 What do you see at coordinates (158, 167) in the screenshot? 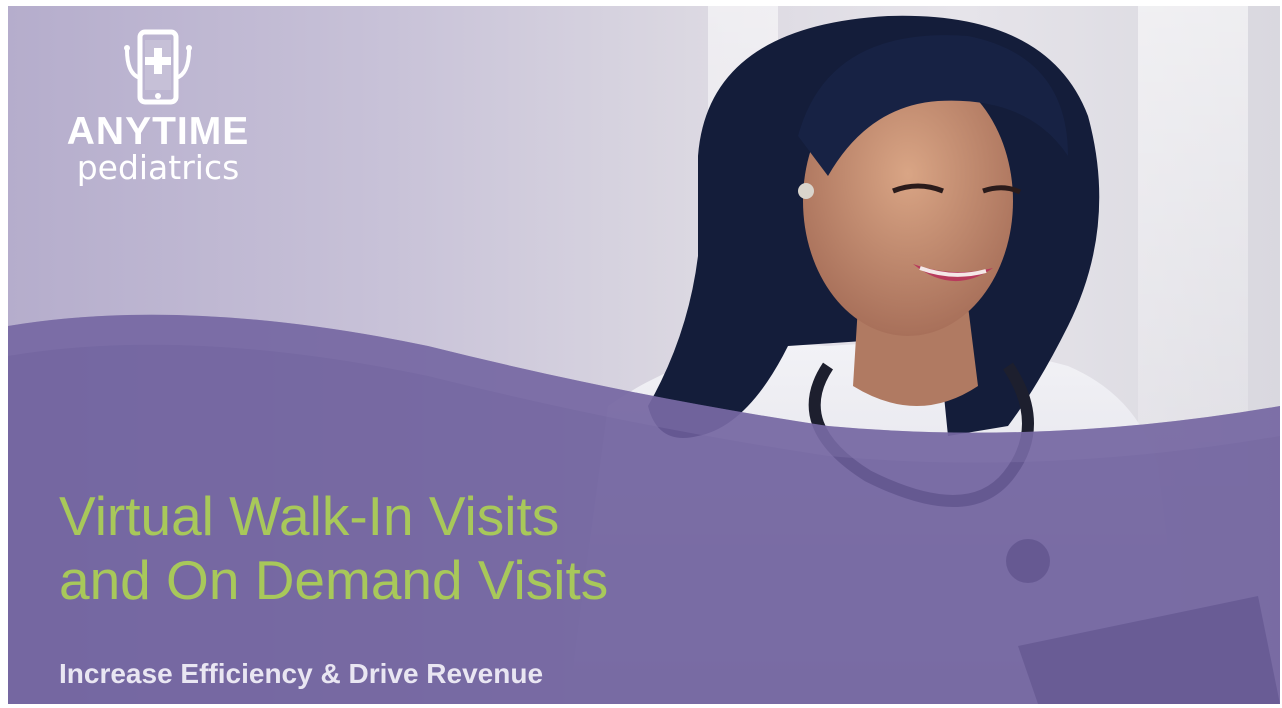
I see `brand-name-bottom: pediatrics` at bounding box center [158, 167].